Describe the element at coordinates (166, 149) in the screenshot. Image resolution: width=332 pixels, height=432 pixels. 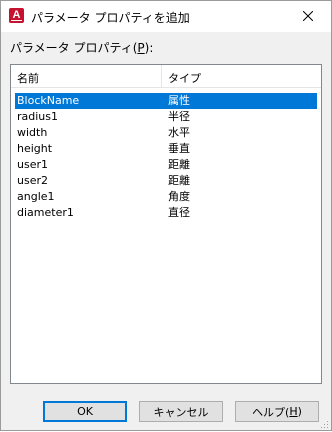
I see `list-row: height 垂直` at that location.